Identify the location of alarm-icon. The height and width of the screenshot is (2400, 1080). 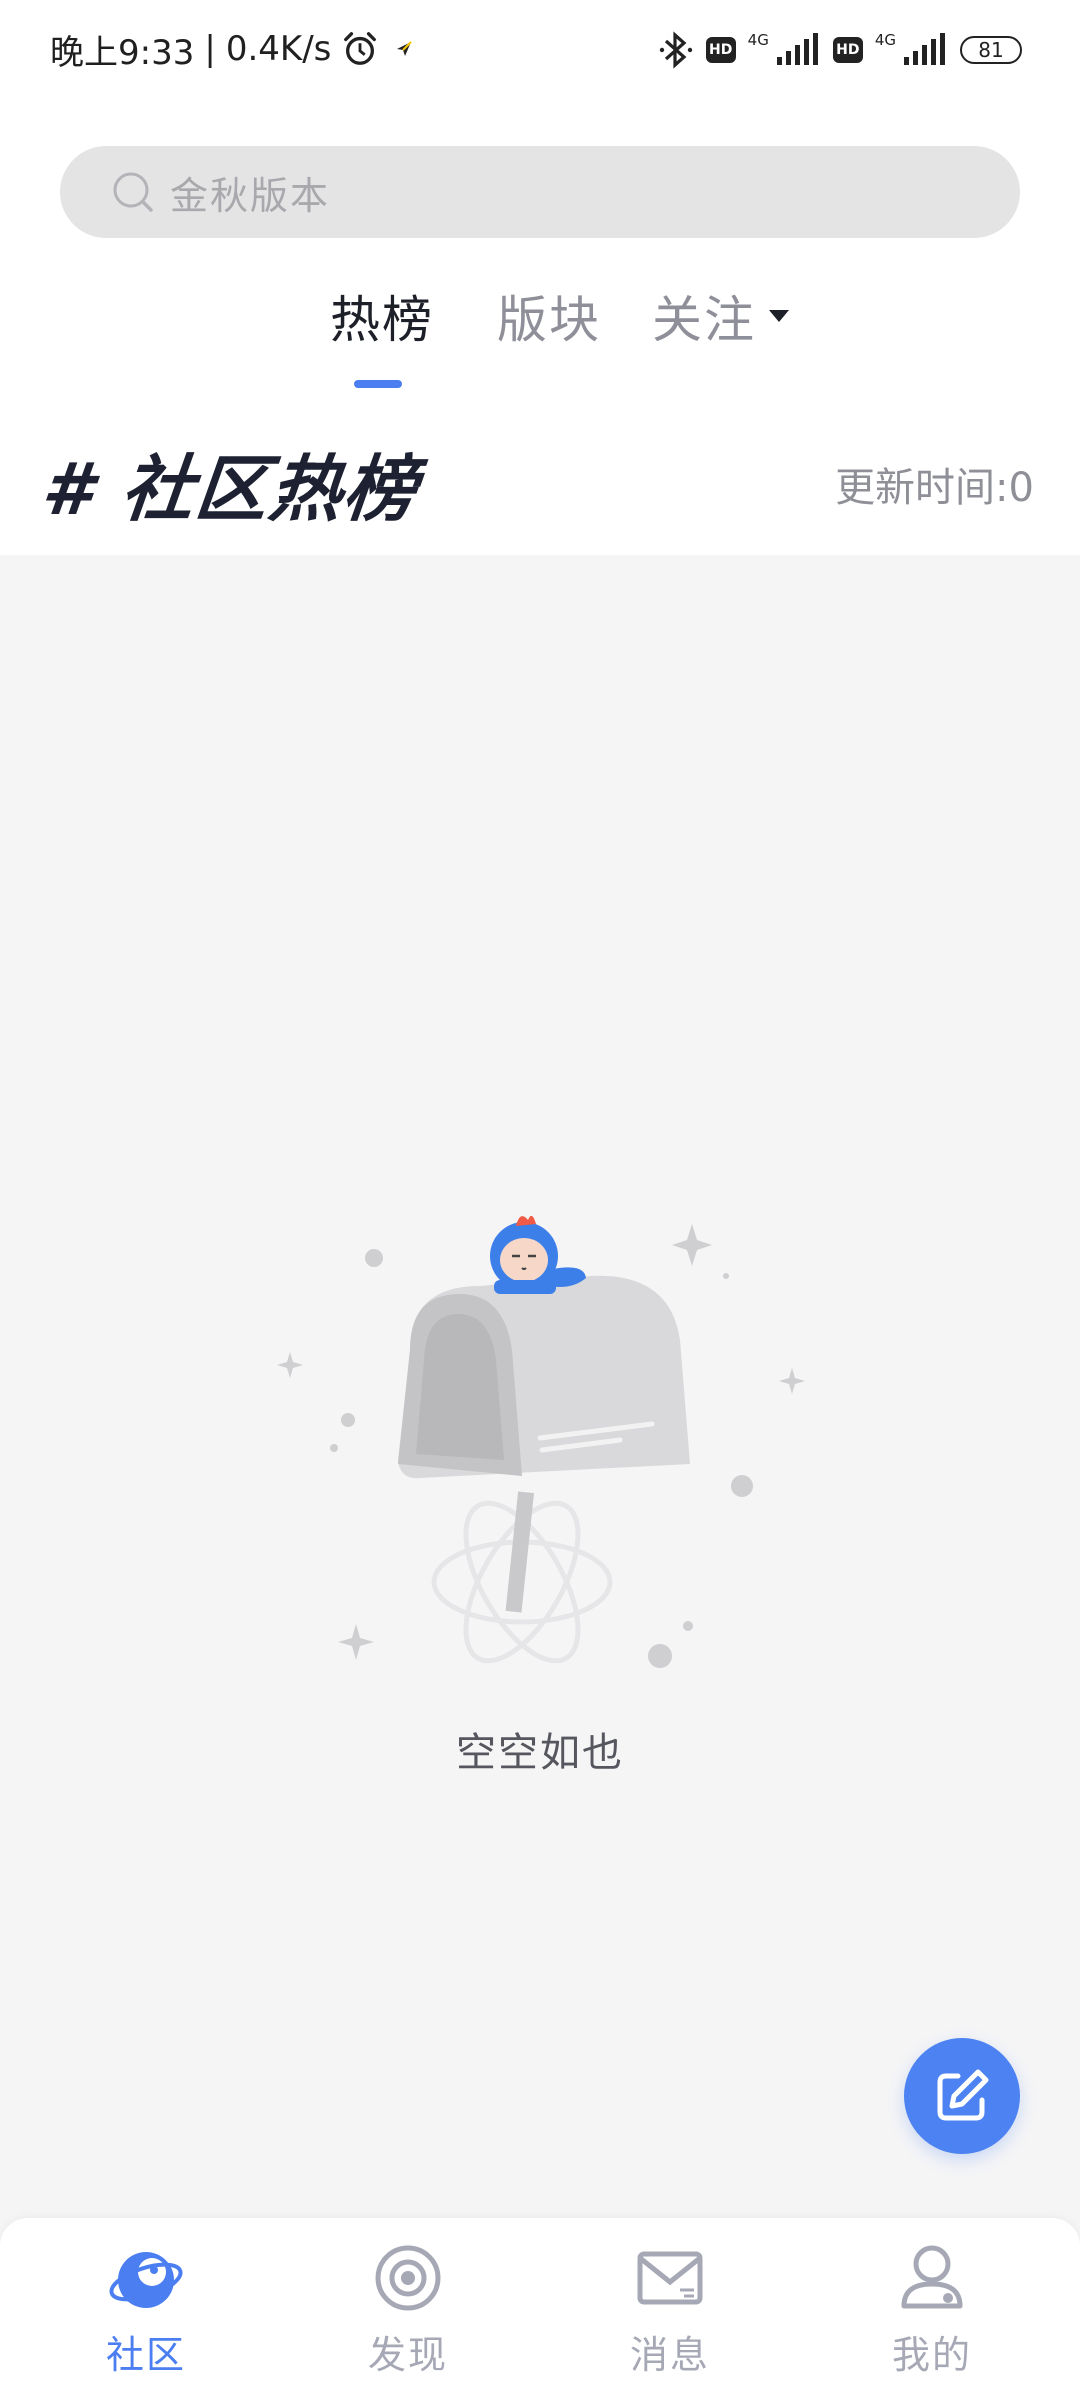
(360, 48).